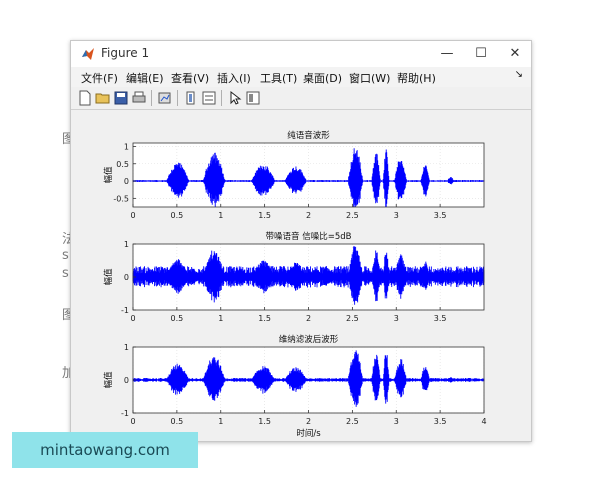  Describe the element at coordinates (145, 78) in the screenshot. I see `menu-edit: 编辑(E)` at that location.